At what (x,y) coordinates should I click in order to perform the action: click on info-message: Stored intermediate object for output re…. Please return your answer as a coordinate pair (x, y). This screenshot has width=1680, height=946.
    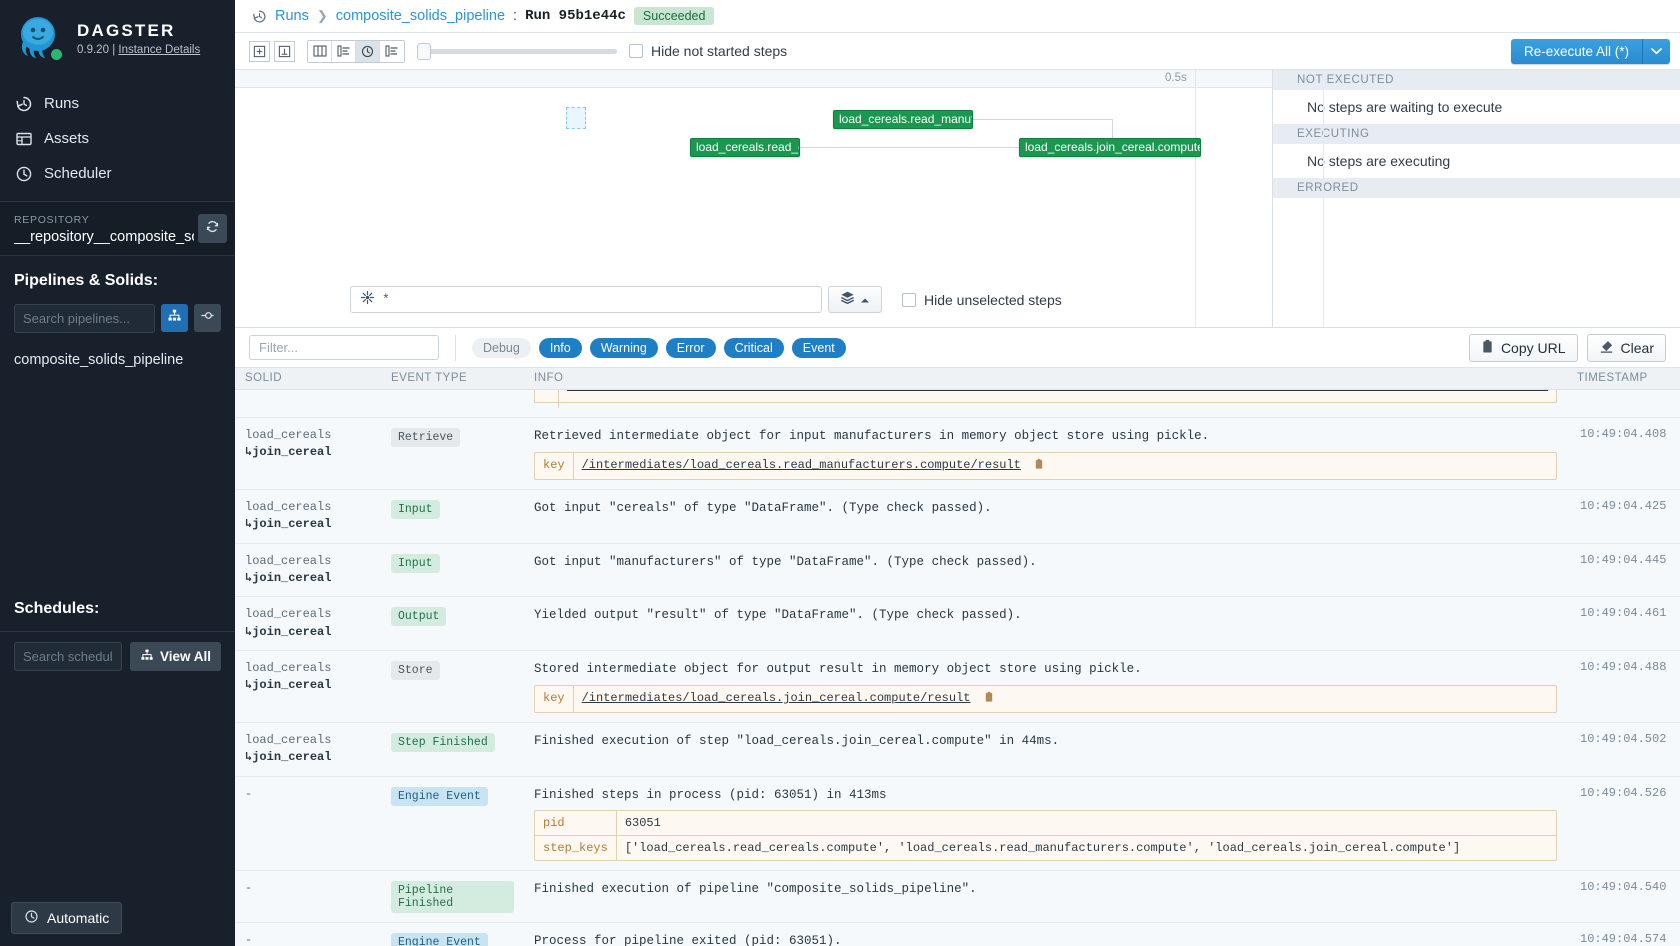
    Looking at the image, I should click on (838, 669).